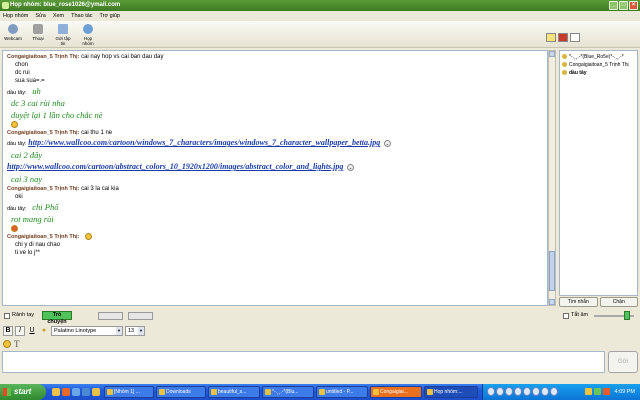 The image size is (640, 400). What do you see at coordinates (76, 392) in the screenshot?
I see `desktop-icon` at bounding box center [76, 392].